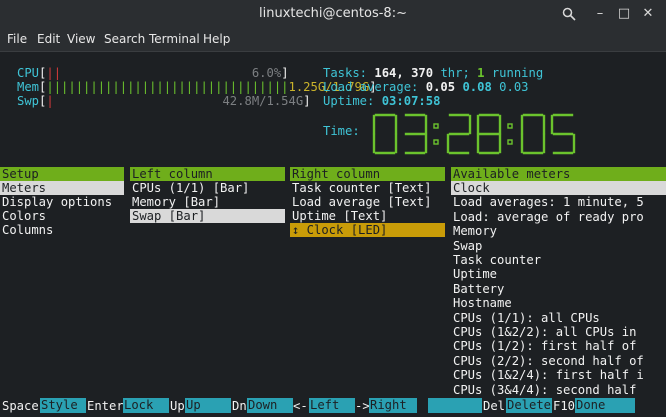  What do you see at coordinates (360, 202) in the screenshot?
I see `right-column-item: Load average [Text]` at bounding box center [360, 202].